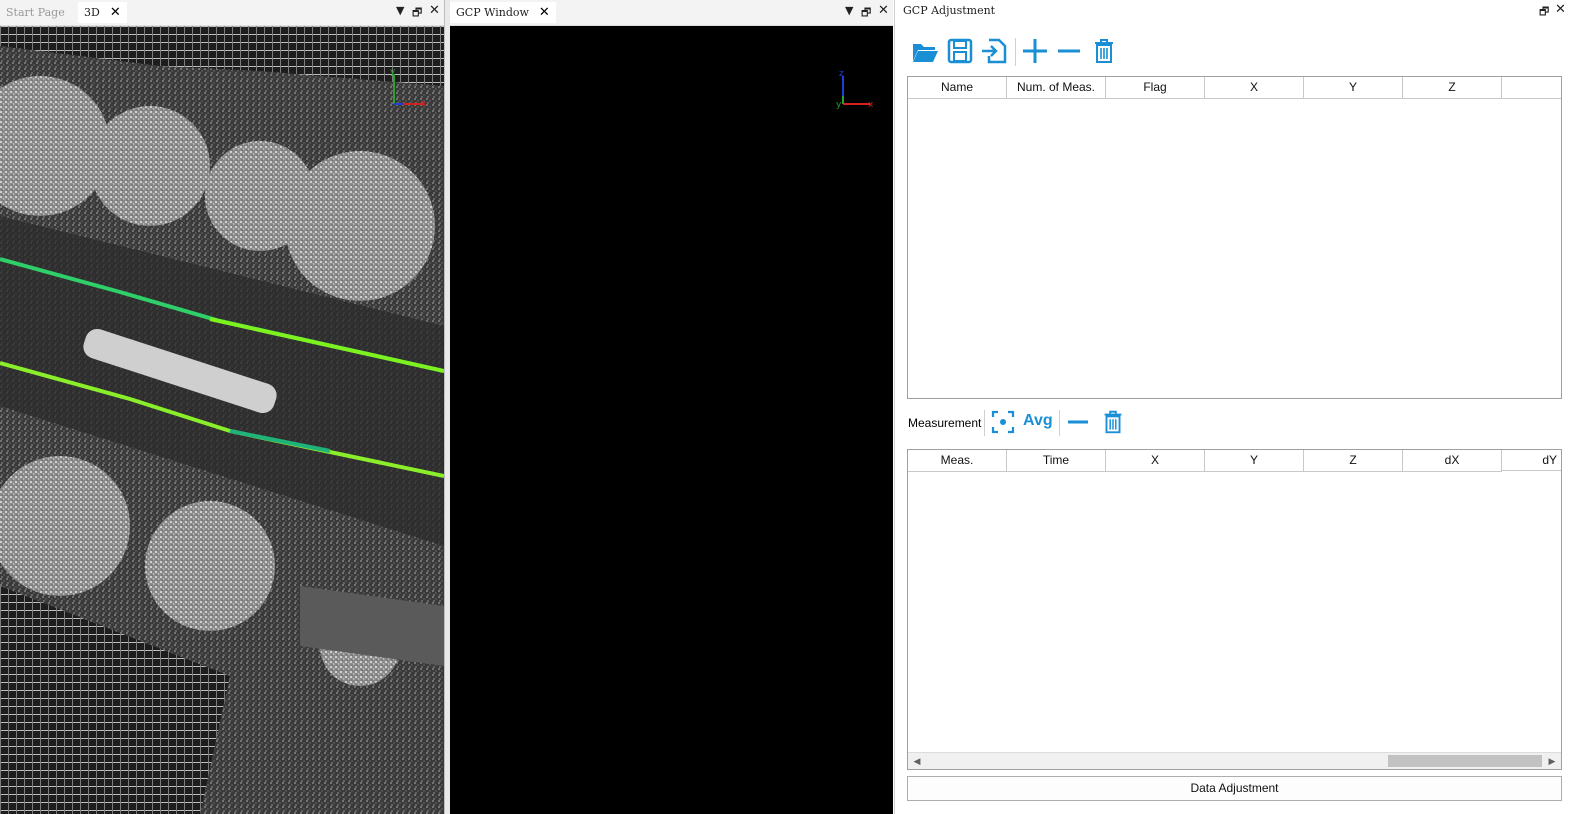  What do you see at coordinates (1531, 88) in the screenshot?
I see `gcp-col-filler` at bounding box center [1531, 88].